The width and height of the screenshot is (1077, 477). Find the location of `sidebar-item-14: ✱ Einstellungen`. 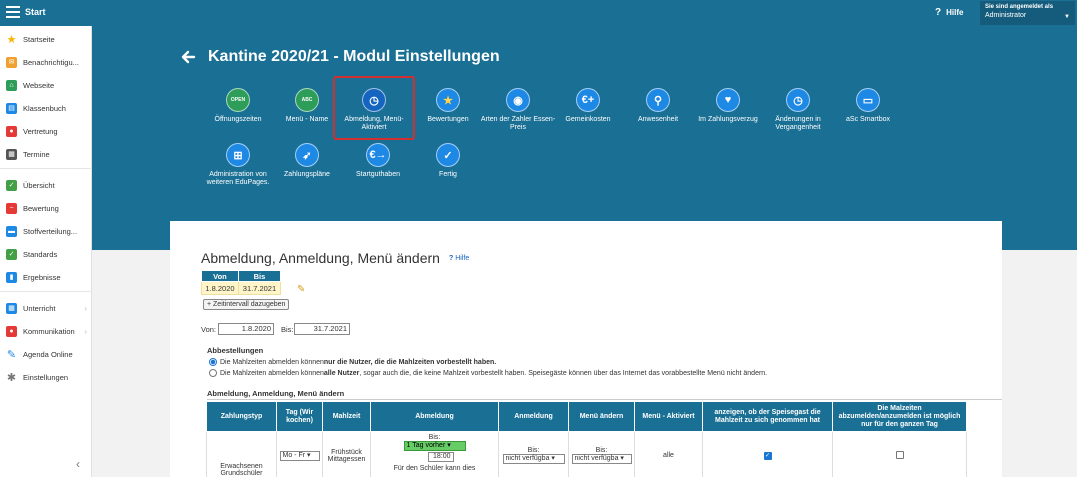

sidebar-item-14: ✱ Einstellungen is located at coordinates (46, 377).